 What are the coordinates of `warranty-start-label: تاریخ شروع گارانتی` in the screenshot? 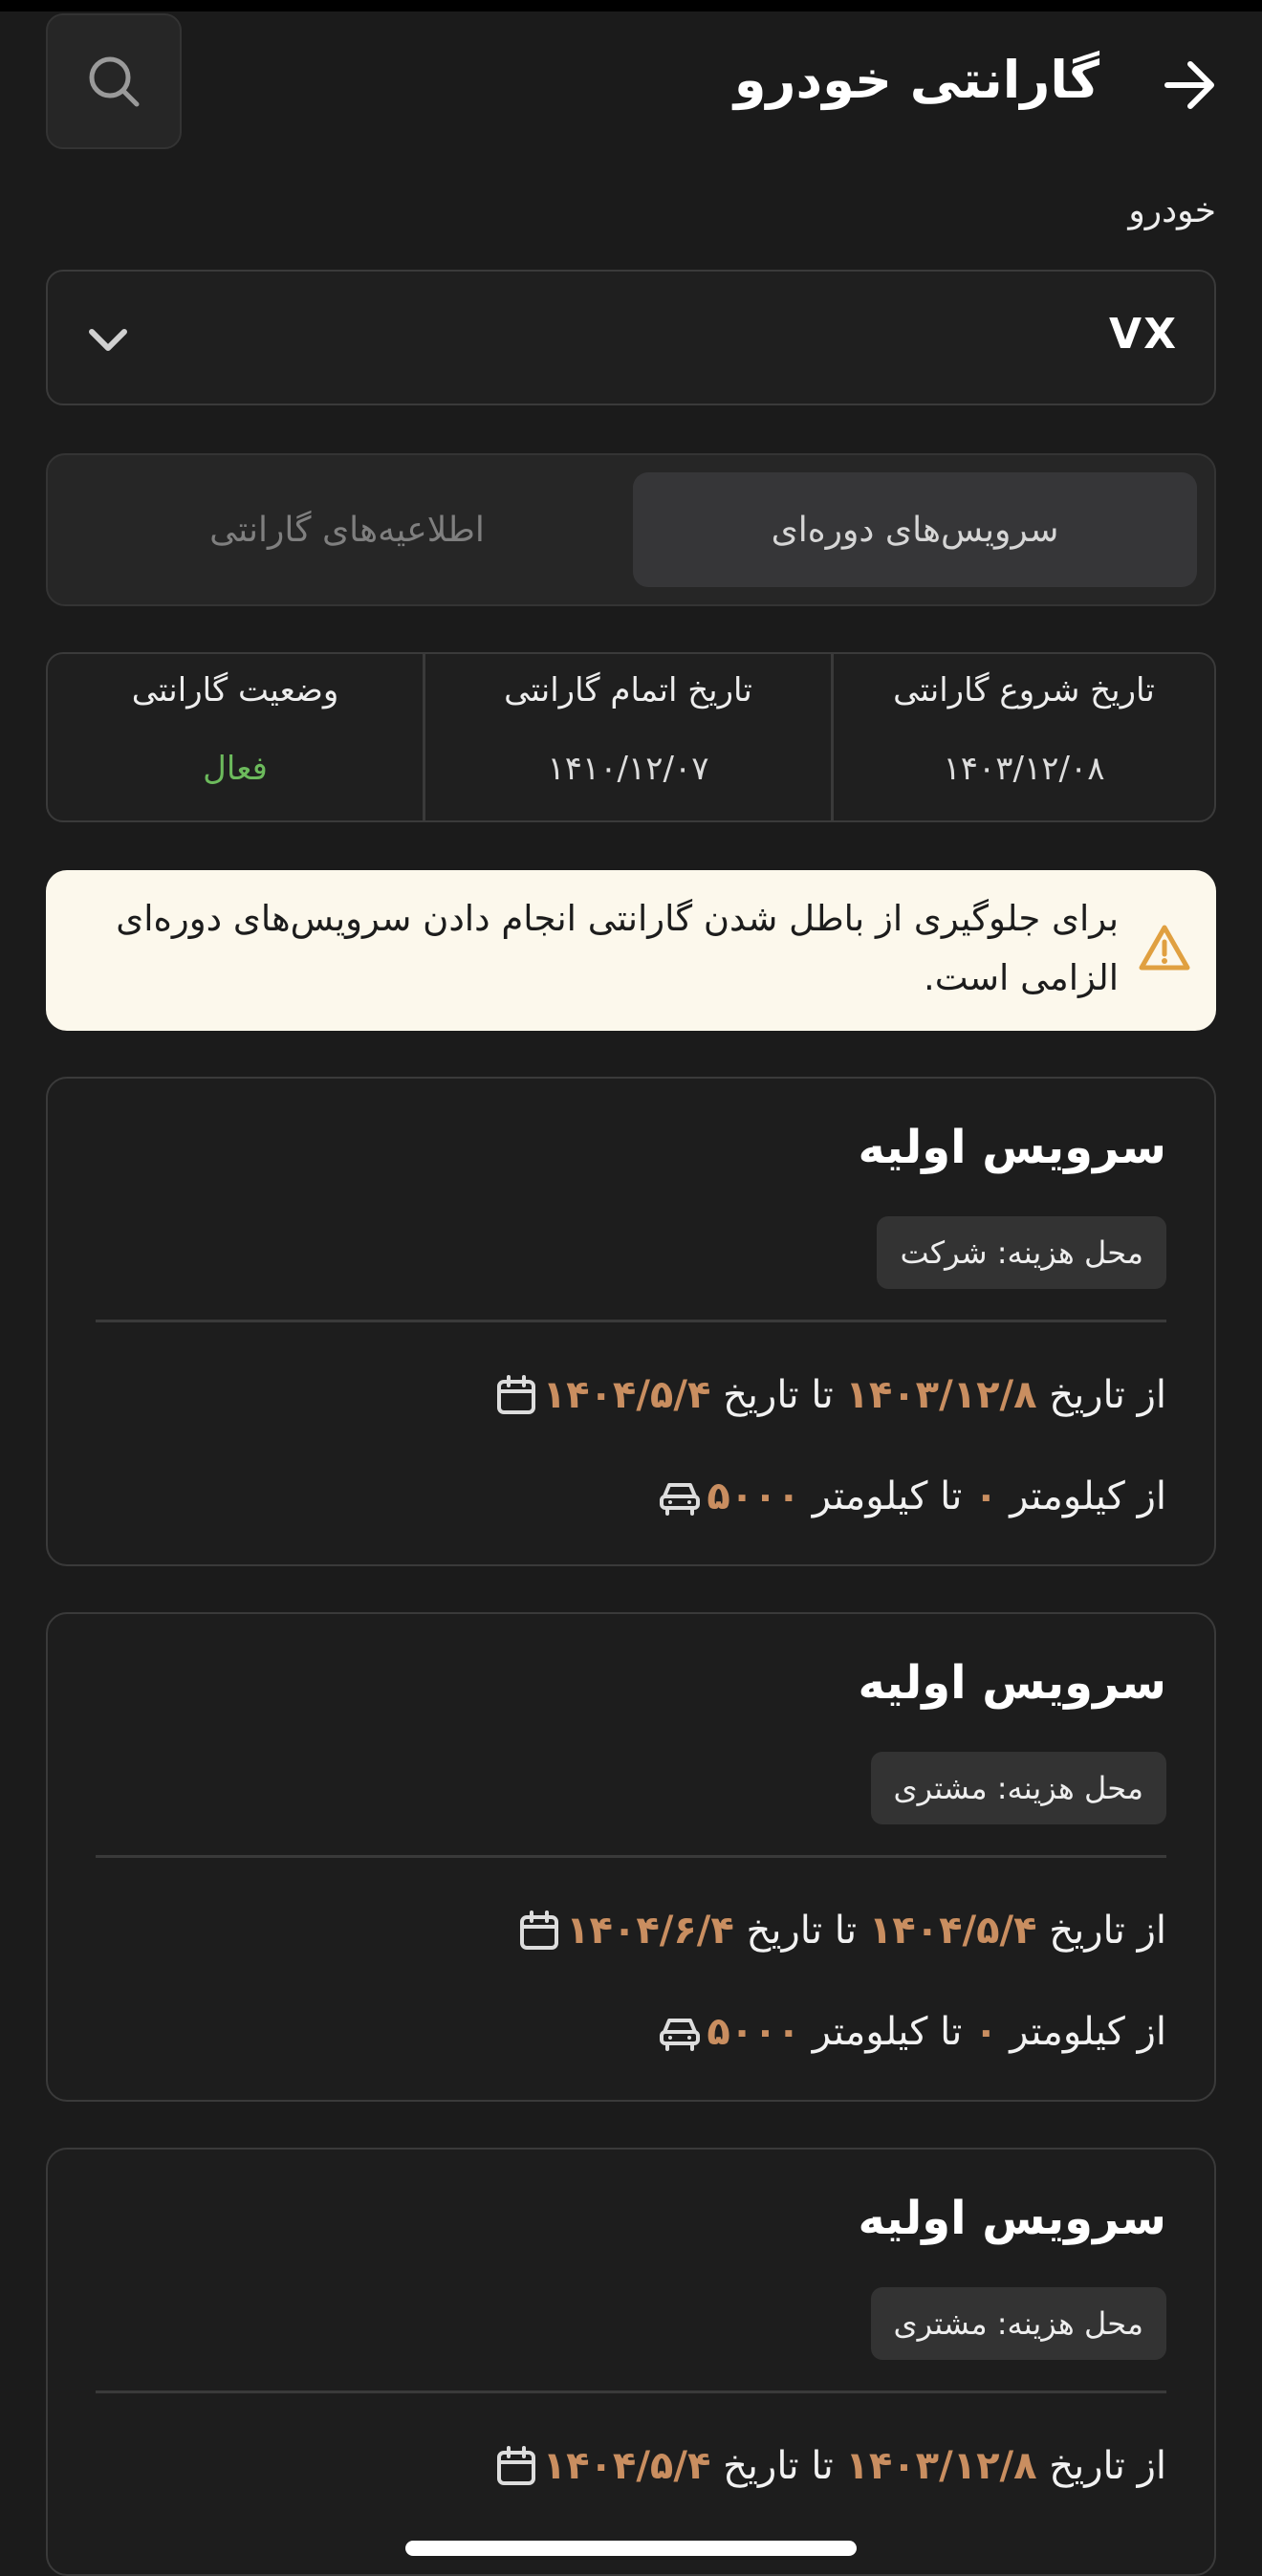 It's located at (1024, 690).